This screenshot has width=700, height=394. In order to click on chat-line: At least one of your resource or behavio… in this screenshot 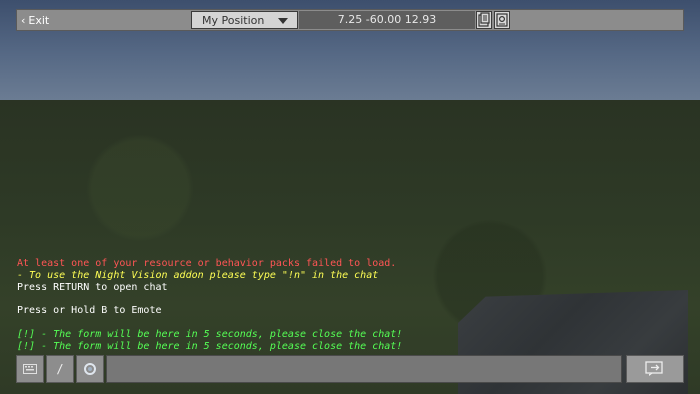, I will do `click(207, 263)`.